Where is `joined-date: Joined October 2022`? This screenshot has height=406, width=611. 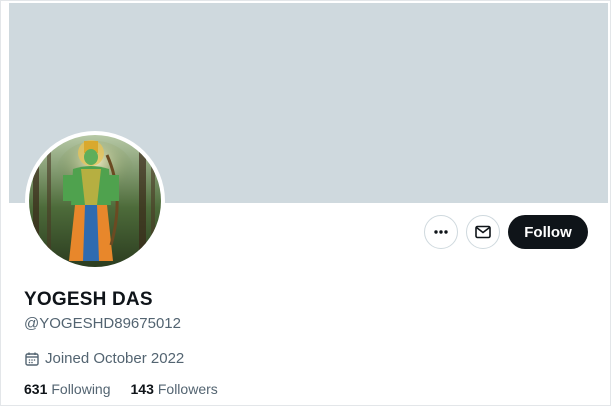 joined-date: Joined October 2022 is located at coordinates (104, 358).